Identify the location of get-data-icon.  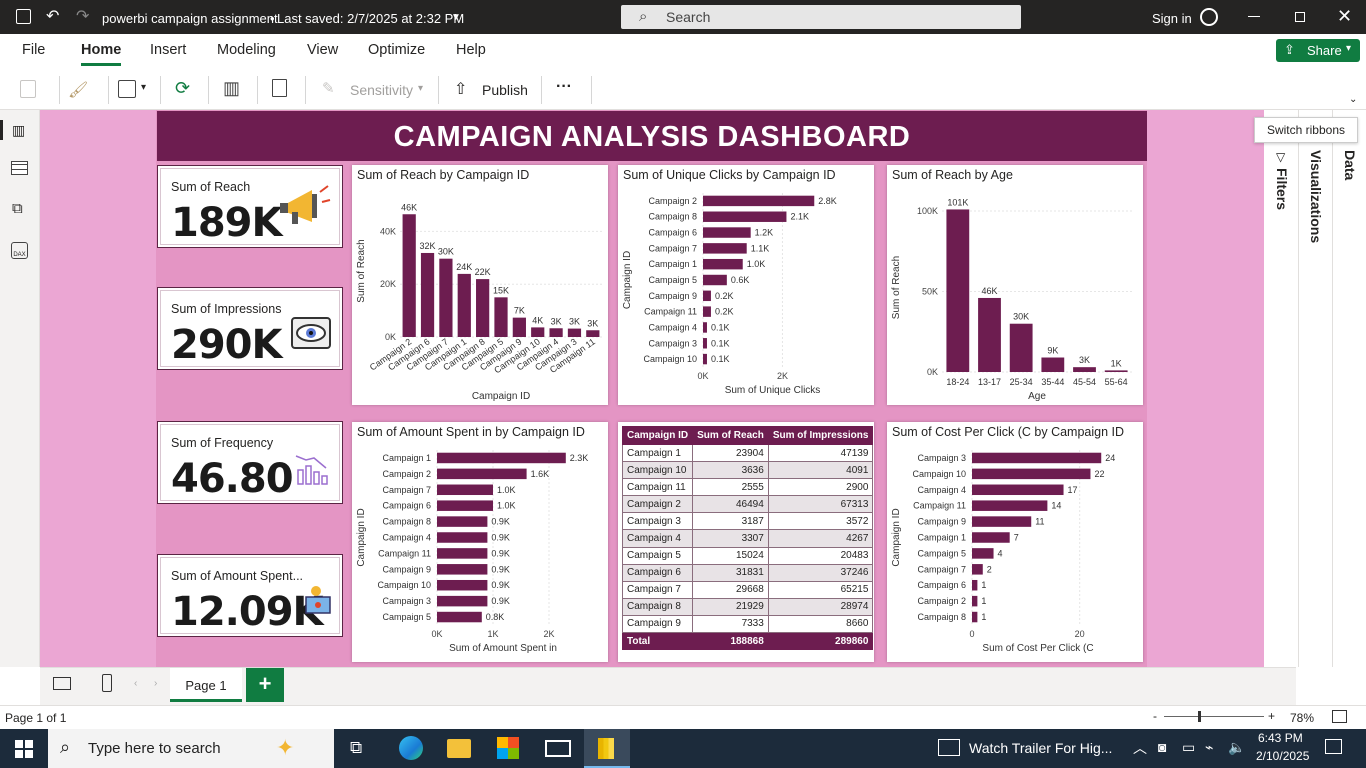
(127, 89).